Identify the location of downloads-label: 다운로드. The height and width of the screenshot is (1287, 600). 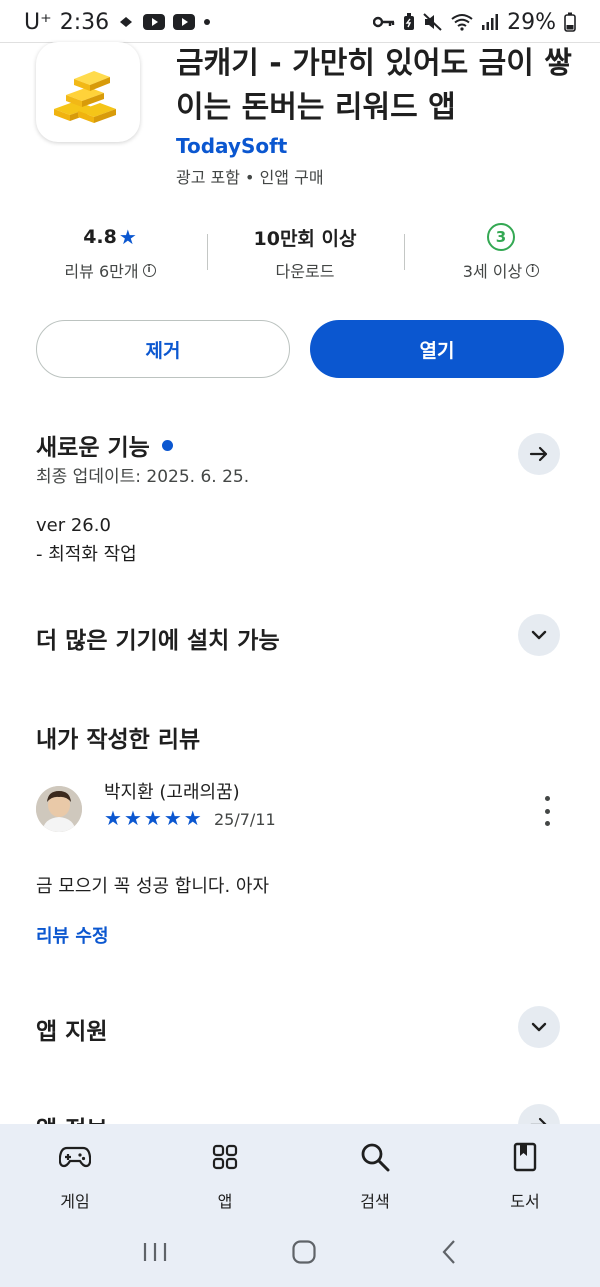
(305, 271).